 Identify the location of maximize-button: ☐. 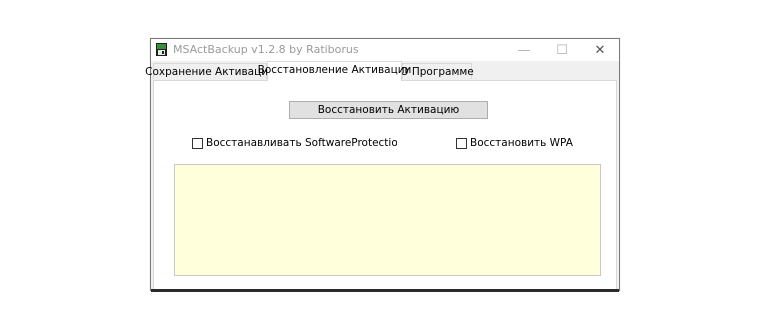
(562, 50).